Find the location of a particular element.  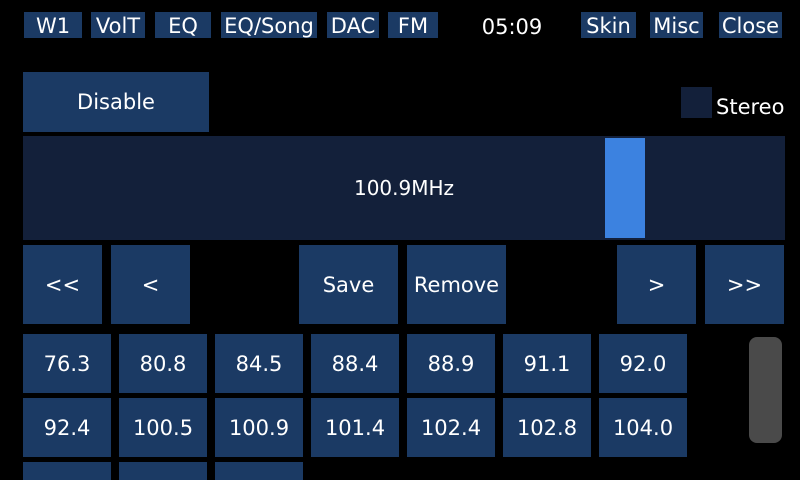

seek-back-far-button: << is located at coordinates (62, 284).